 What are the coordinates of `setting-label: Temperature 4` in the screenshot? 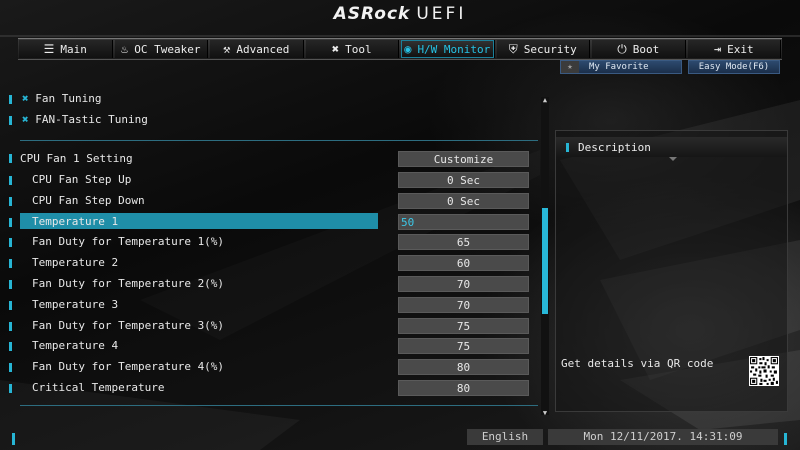 It's located at (75, 345).